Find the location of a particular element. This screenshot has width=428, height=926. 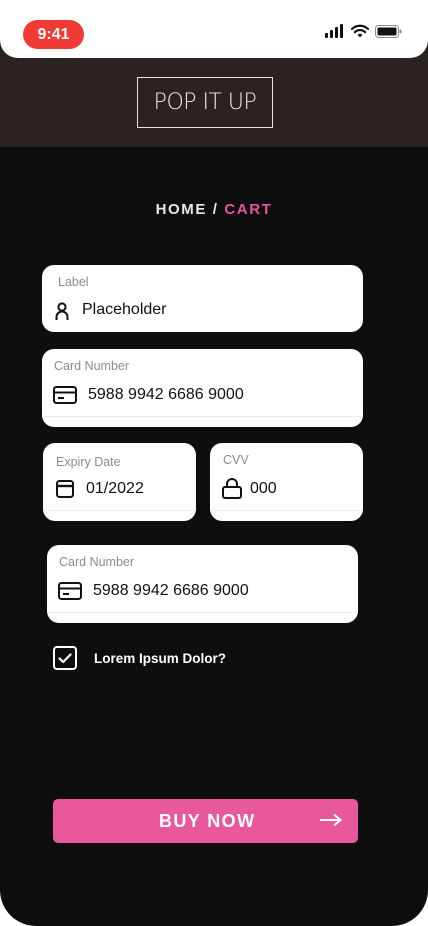

lock-icon is located at coordinates (232, 488).